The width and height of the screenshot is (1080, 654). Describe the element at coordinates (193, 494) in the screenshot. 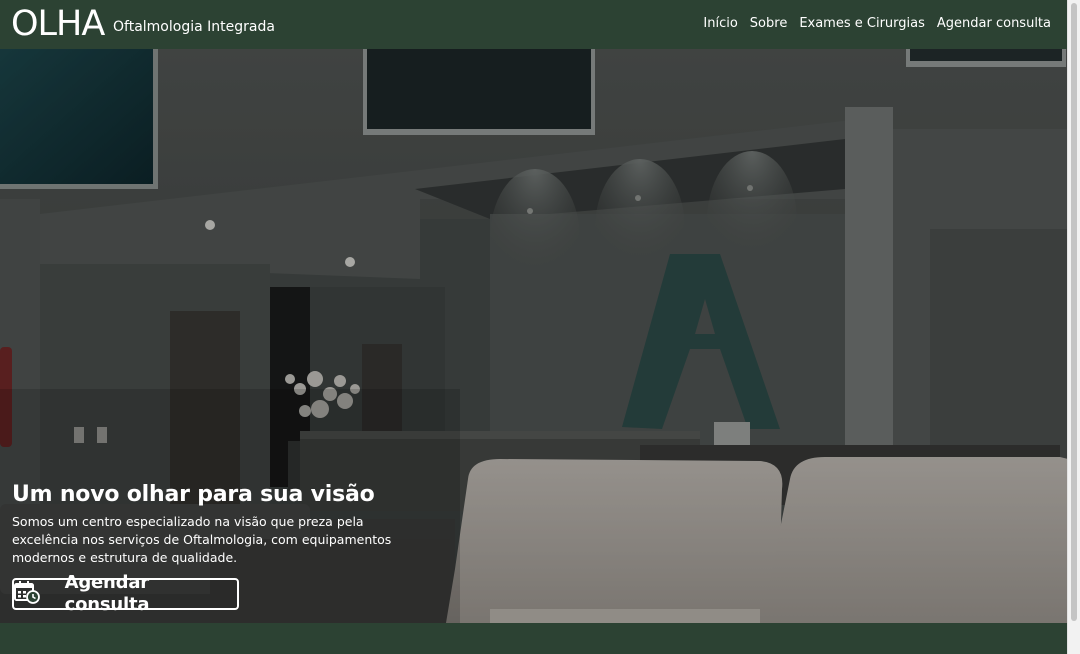

I see `hero-title: Um novo olhar para sua visão` at that location.